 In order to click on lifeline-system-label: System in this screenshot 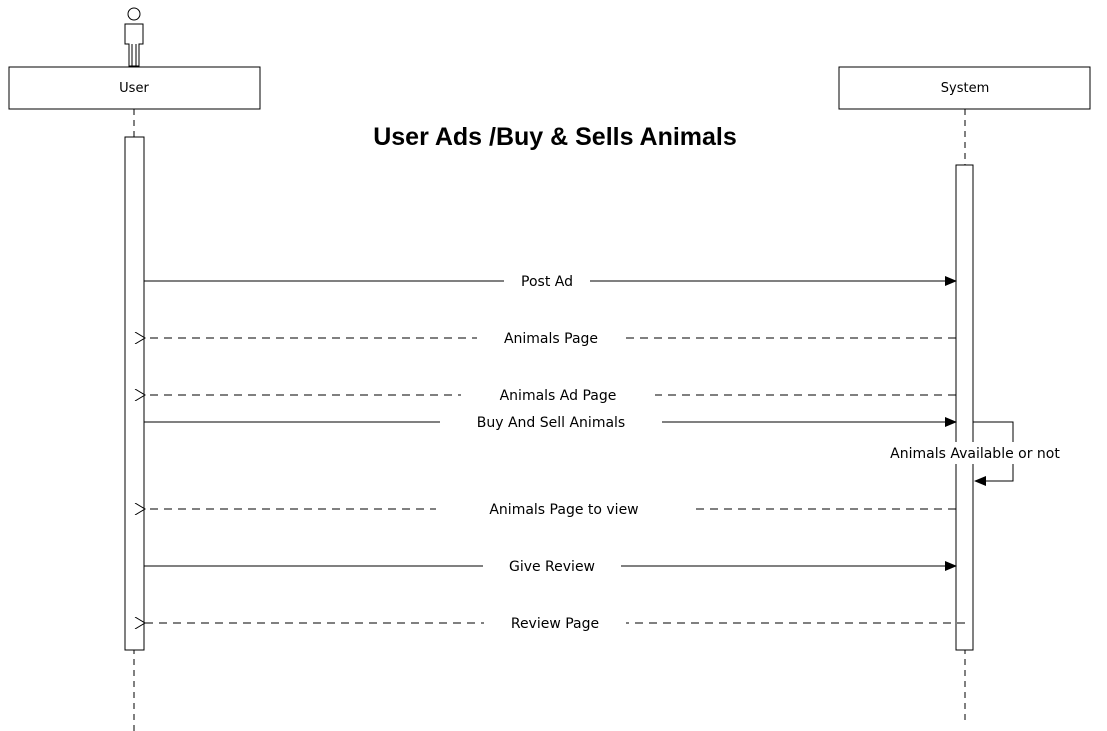, I will do `click(965, 88)`.